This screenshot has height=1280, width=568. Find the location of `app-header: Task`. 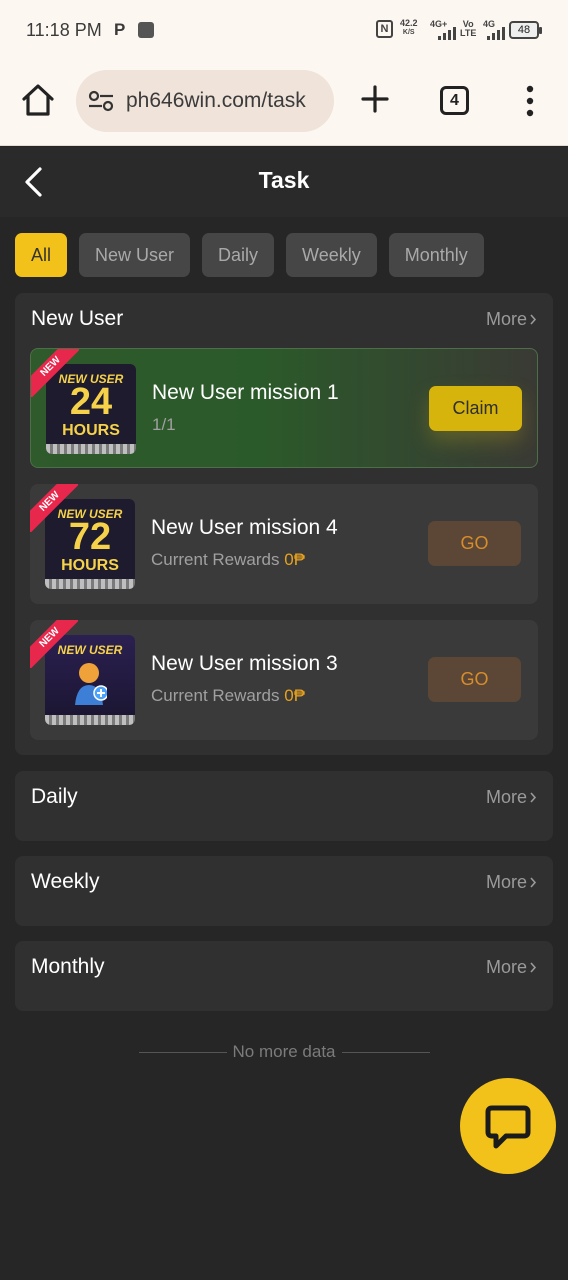

app-header: Task is located at coordinates (284, 182).